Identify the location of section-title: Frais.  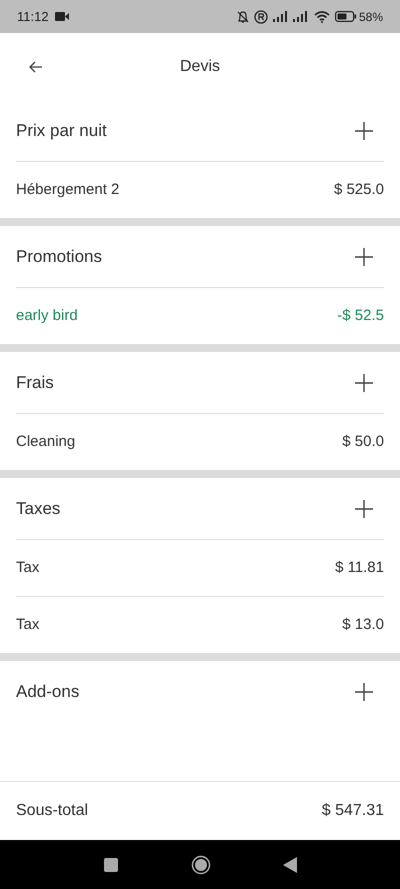
(35, 383).